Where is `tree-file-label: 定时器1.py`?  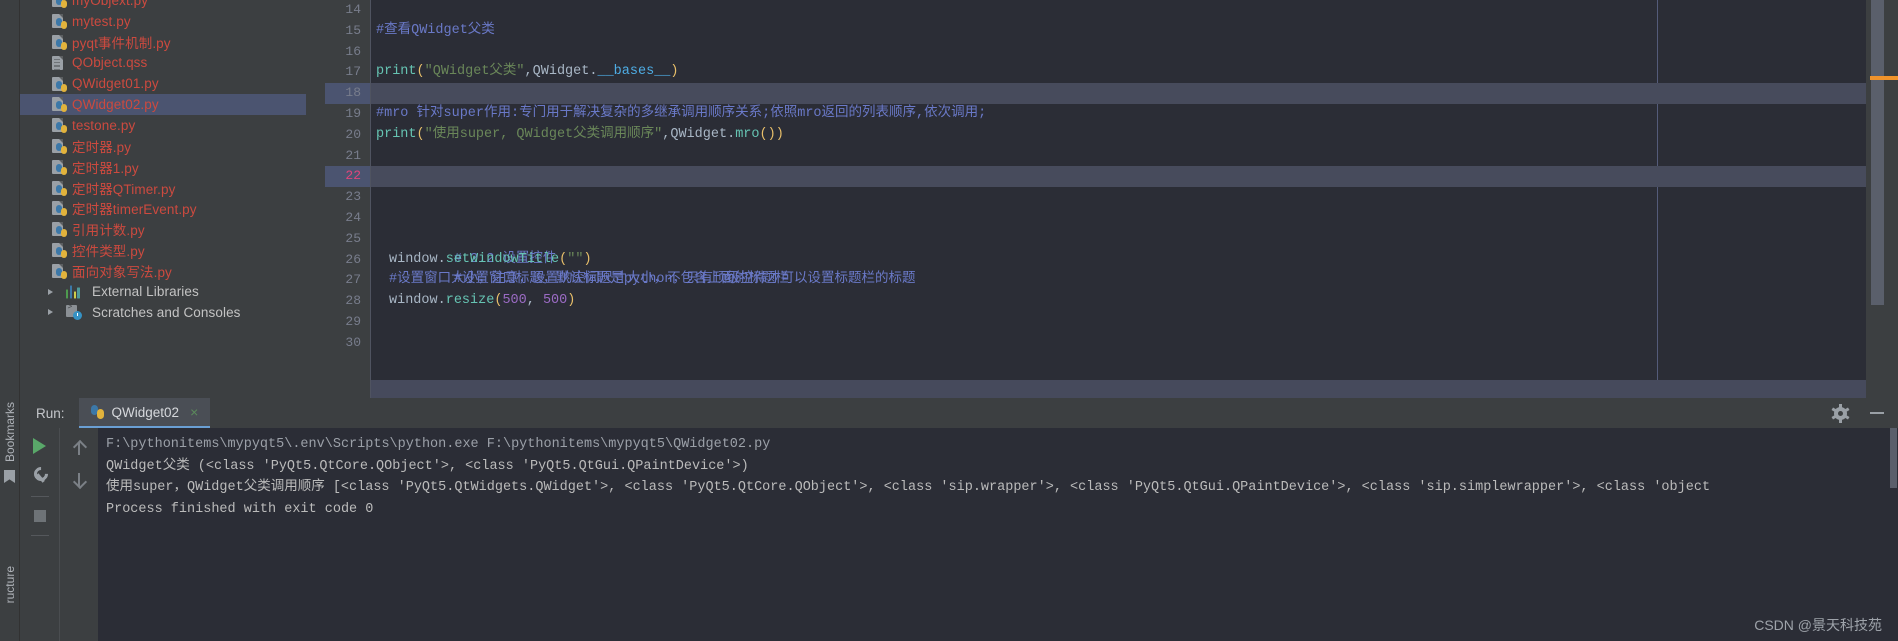 tree-file-label: 定时器1.py is located at coordinates (105, 168).